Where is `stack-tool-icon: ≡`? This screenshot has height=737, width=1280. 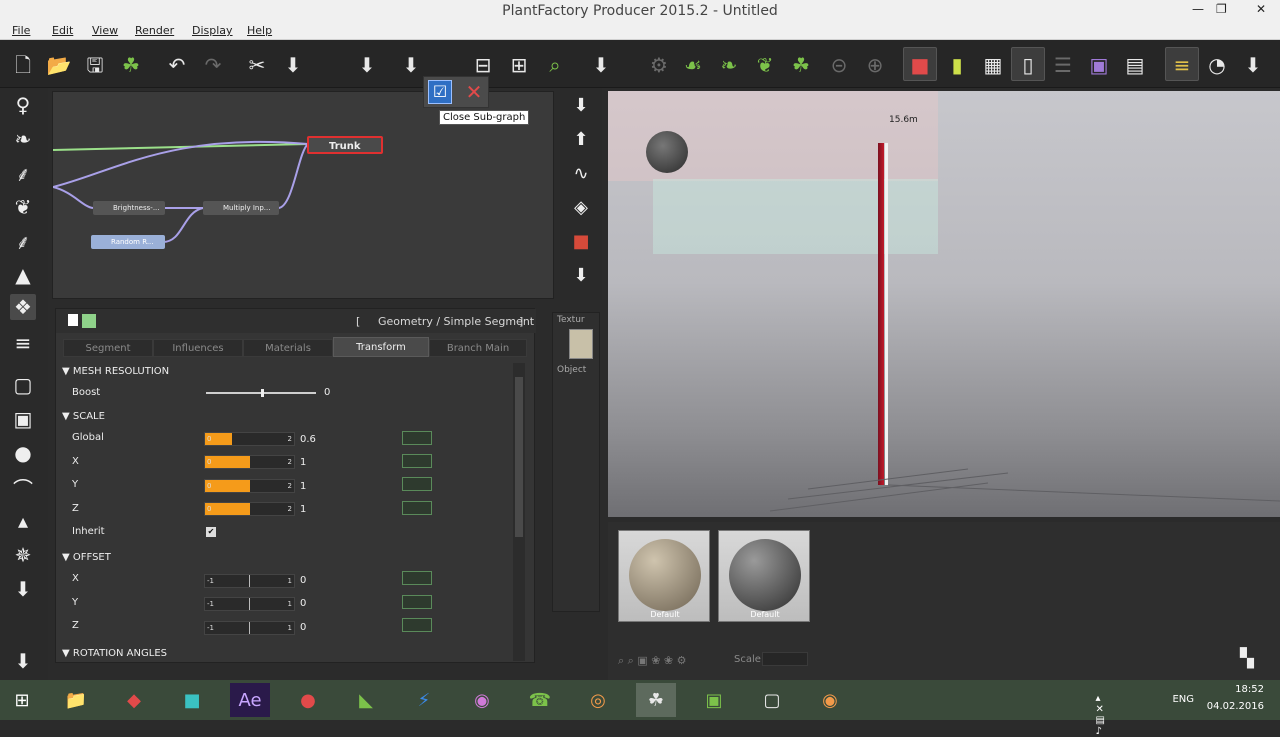
stack-tool-icon: ≡ is located at coordinates (23, 343).